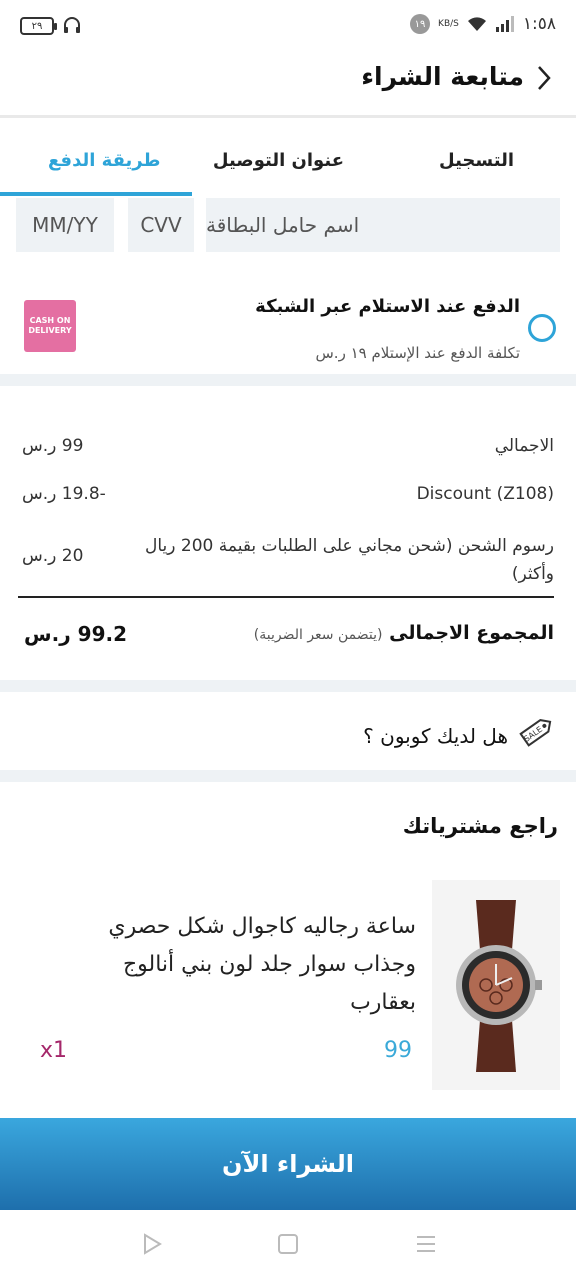 The height and width of the screenshot is (1280, 576). Describe the element at coordinates (533, 734) in the screenshot. I see `svg-text: SALE` at that location.